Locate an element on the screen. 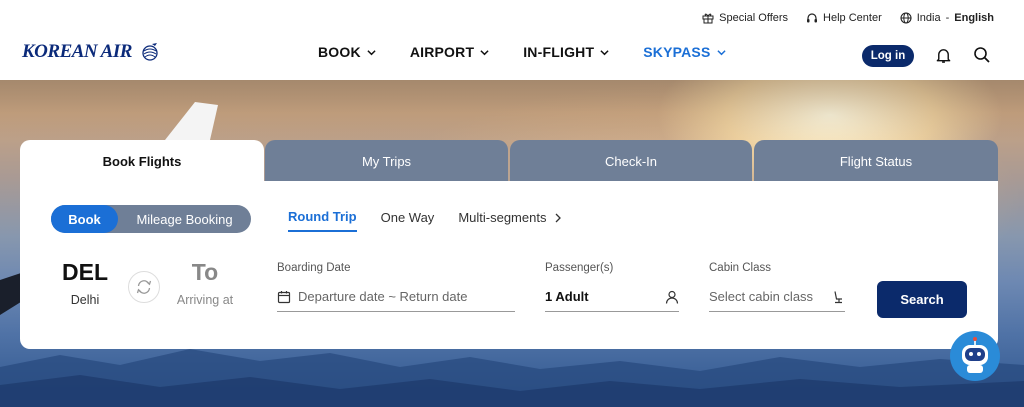 The height and width of the screenshot is (407, 1024). tab-flight-status: Flight Status is located at coordinates (876, 161).